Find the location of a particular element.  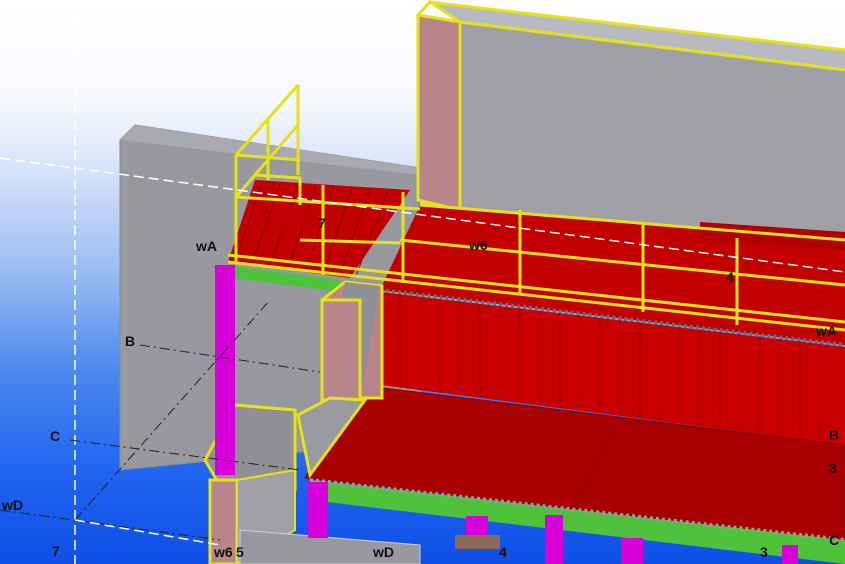

grid-label-B-right: B is located at coordinates (834, 435).